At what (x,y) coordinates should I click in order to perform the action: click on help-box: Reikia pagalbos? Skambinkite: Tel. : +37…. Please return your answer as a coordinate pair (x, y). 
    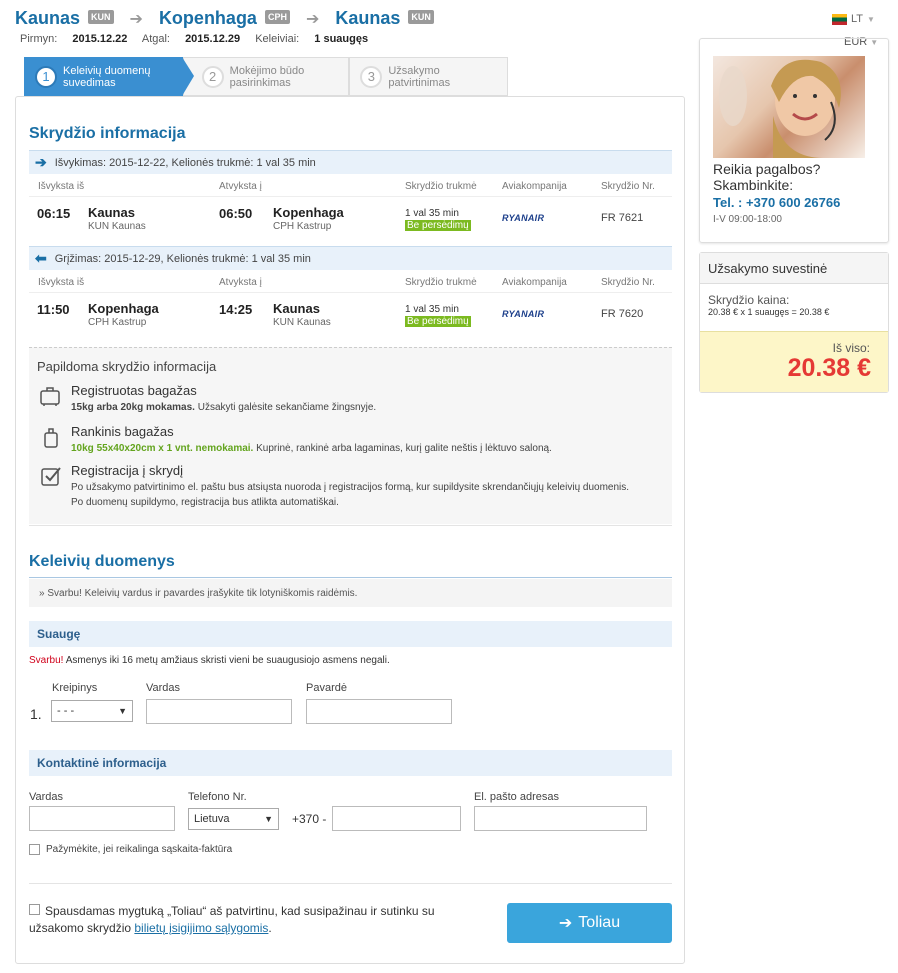
    Looking at the image, I should click on (794, 140).